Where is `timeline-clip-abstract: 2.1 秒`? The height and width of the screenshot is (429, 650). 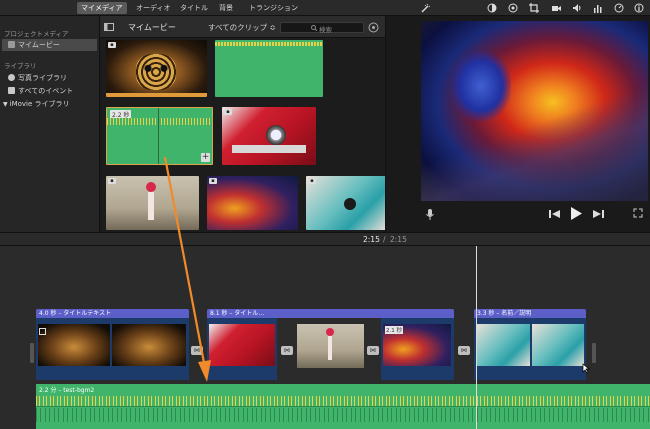
timeline-clip-abstract: 2.1 秒 is located at coordinates (417, 349).